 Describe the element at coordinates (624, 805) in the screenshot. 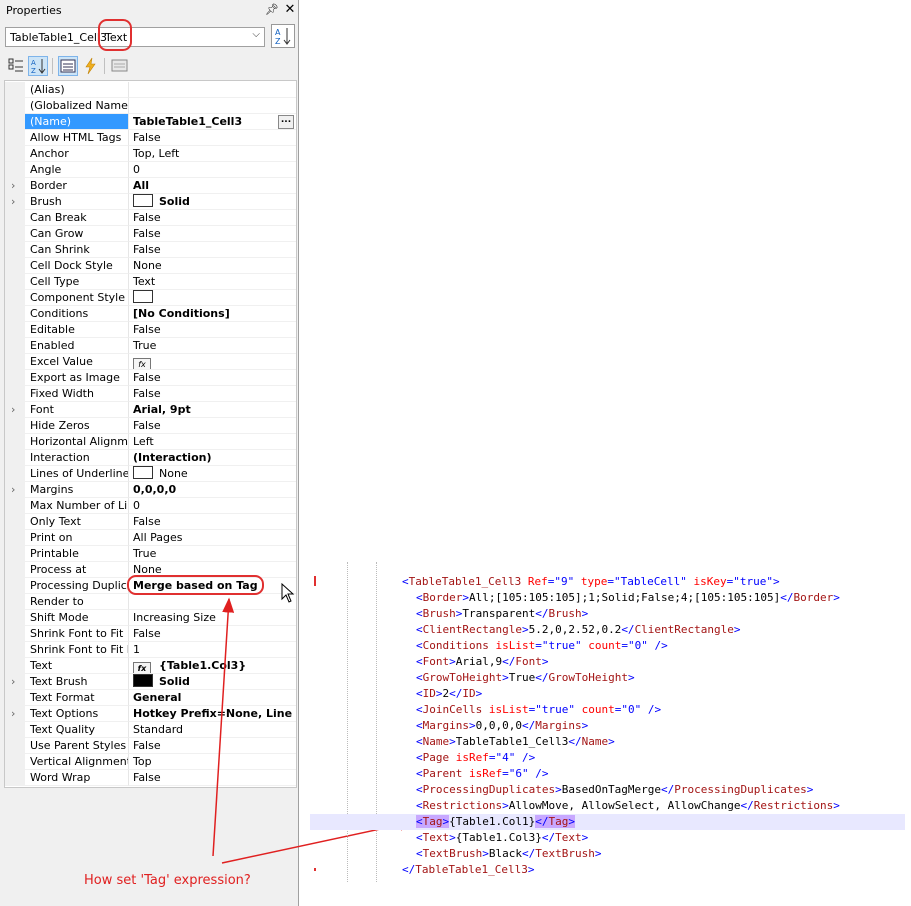

I see `xml-token: AllowMove, AllowSelect, AllowChange` at that location.